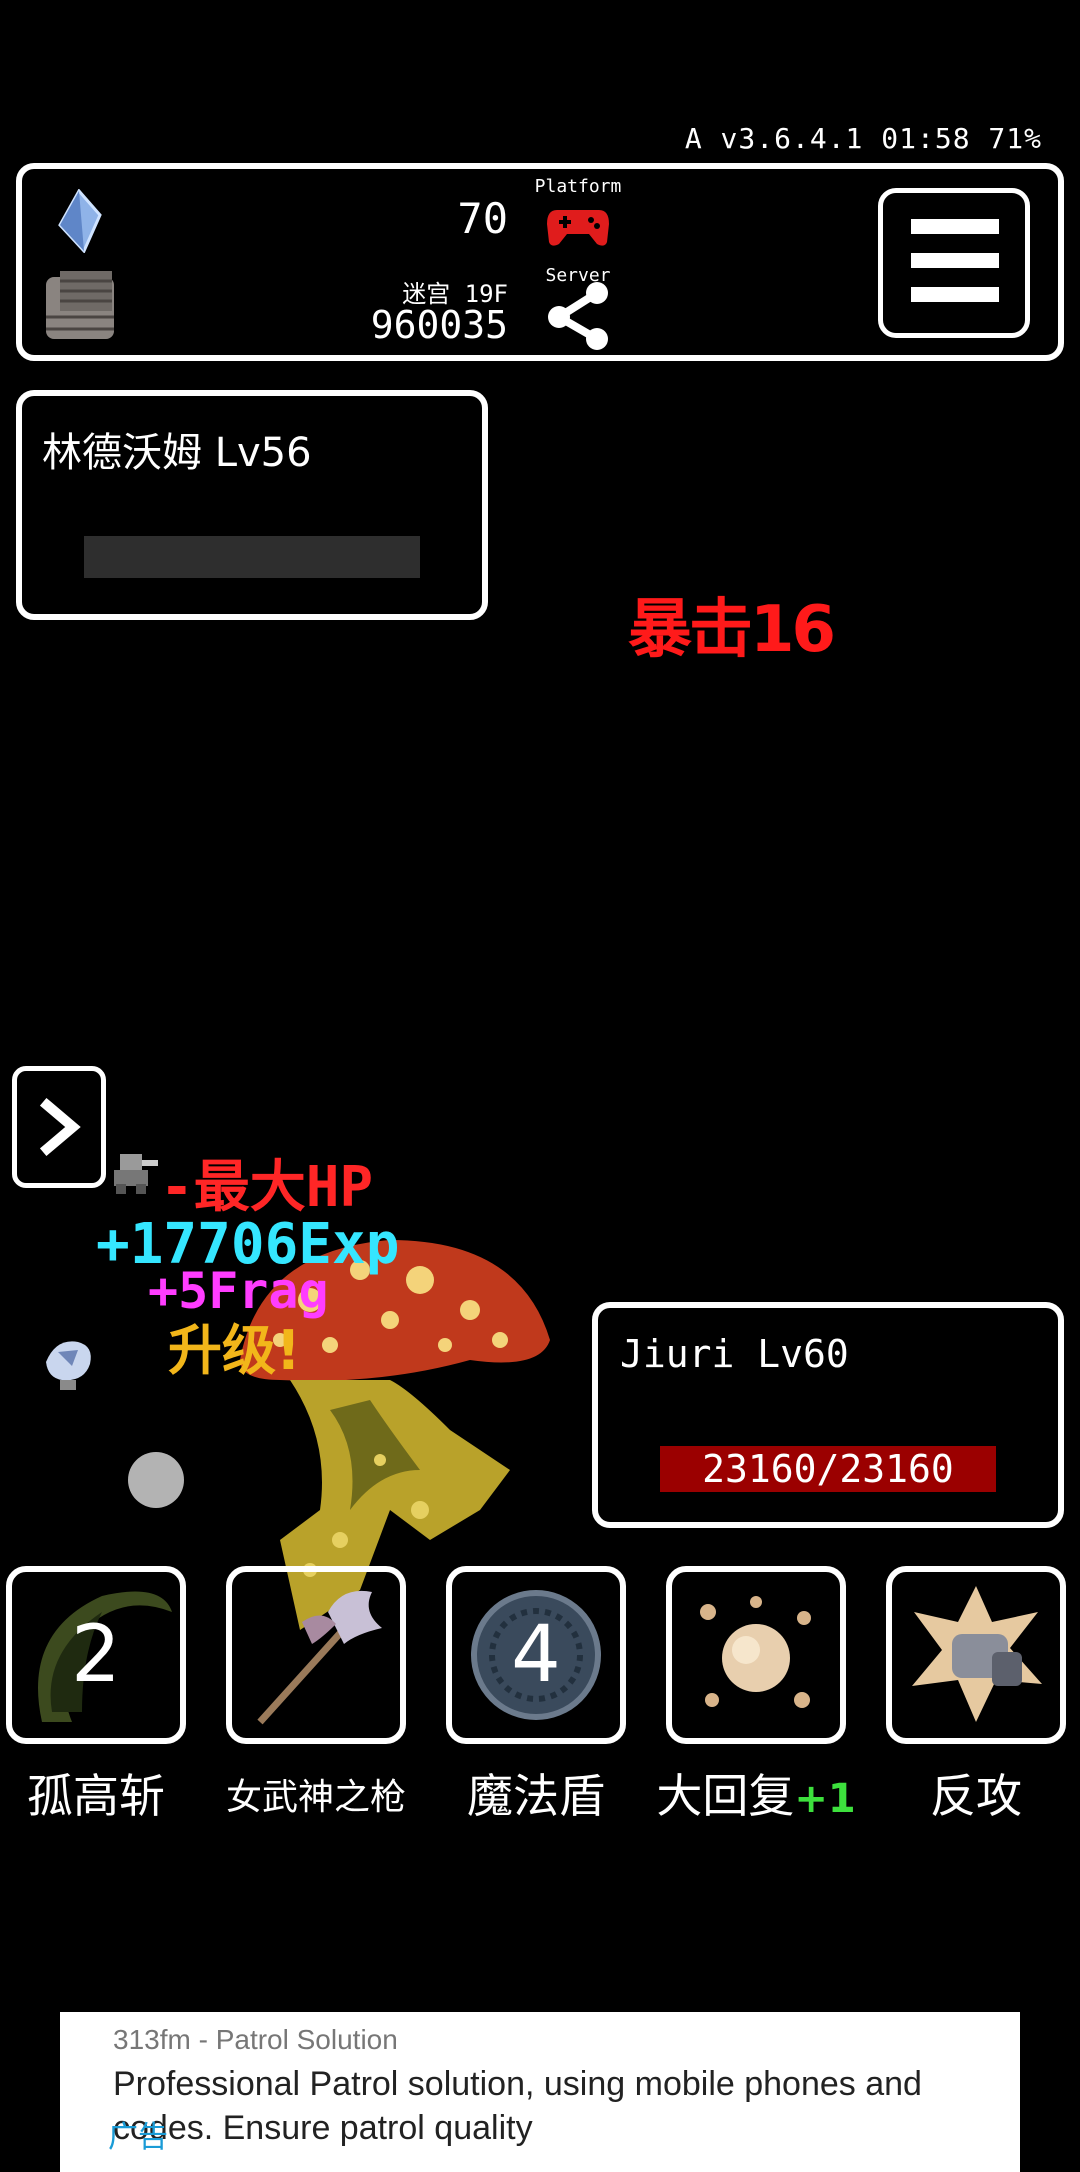 This screenshot has height=2172, width=1080. Describe the element at coordinates (536, 1796) in the screenshot. I see `skill-label: 魔法盾` at that location.